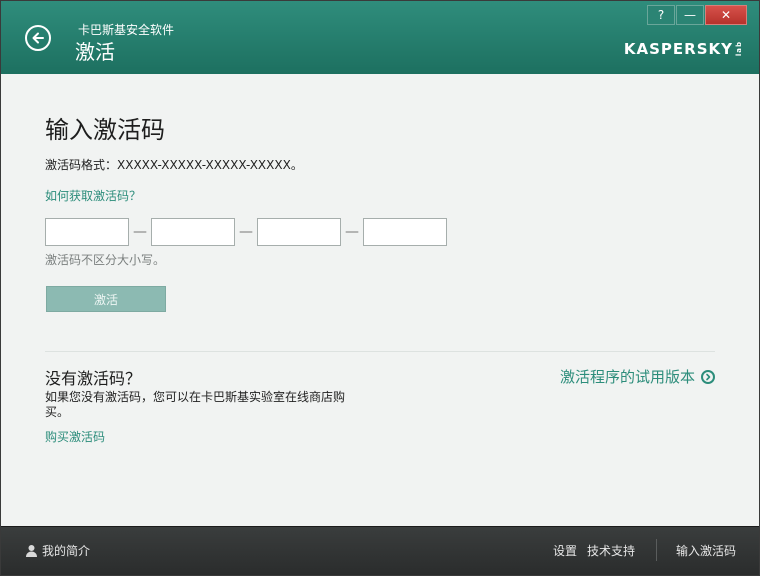 Image resolution: width=760 pixels, height=576 pixels. Describe the element at coordinates (661, 15) in the screenshot. I see `help-button: ?` at that location.